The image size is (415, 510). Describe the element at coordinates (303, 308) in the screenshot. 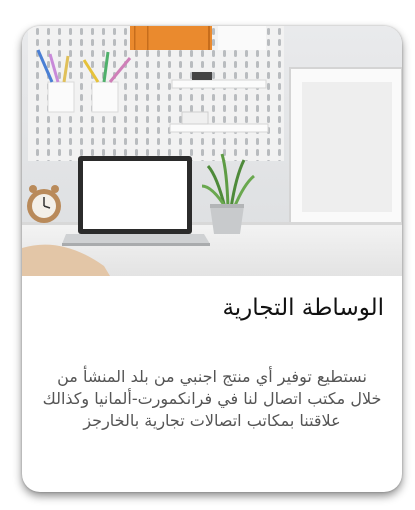

I see `card-title: الوساطة التجارية` at that location.